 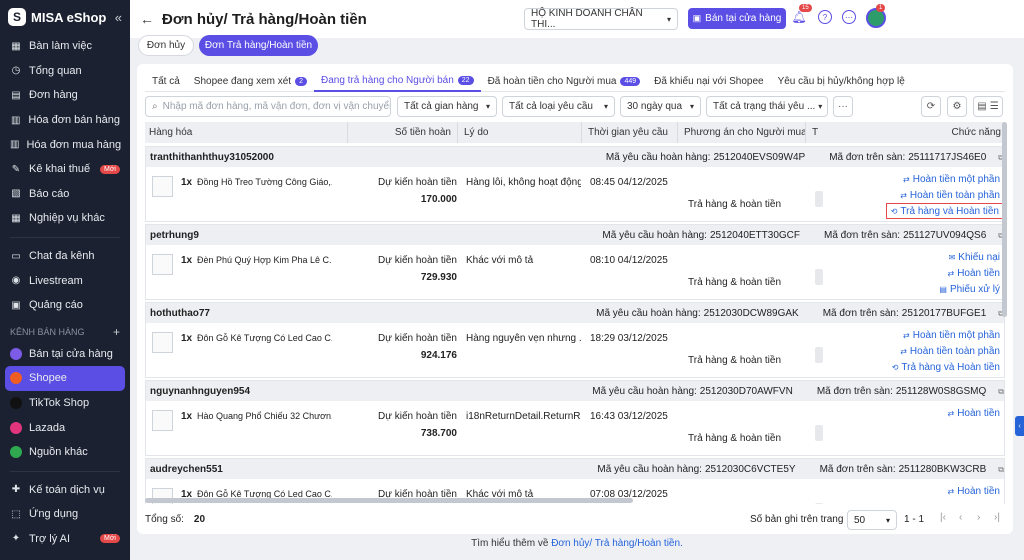 I want to click on collapse-sidebar-icon: «, so click(x=118, y=17).